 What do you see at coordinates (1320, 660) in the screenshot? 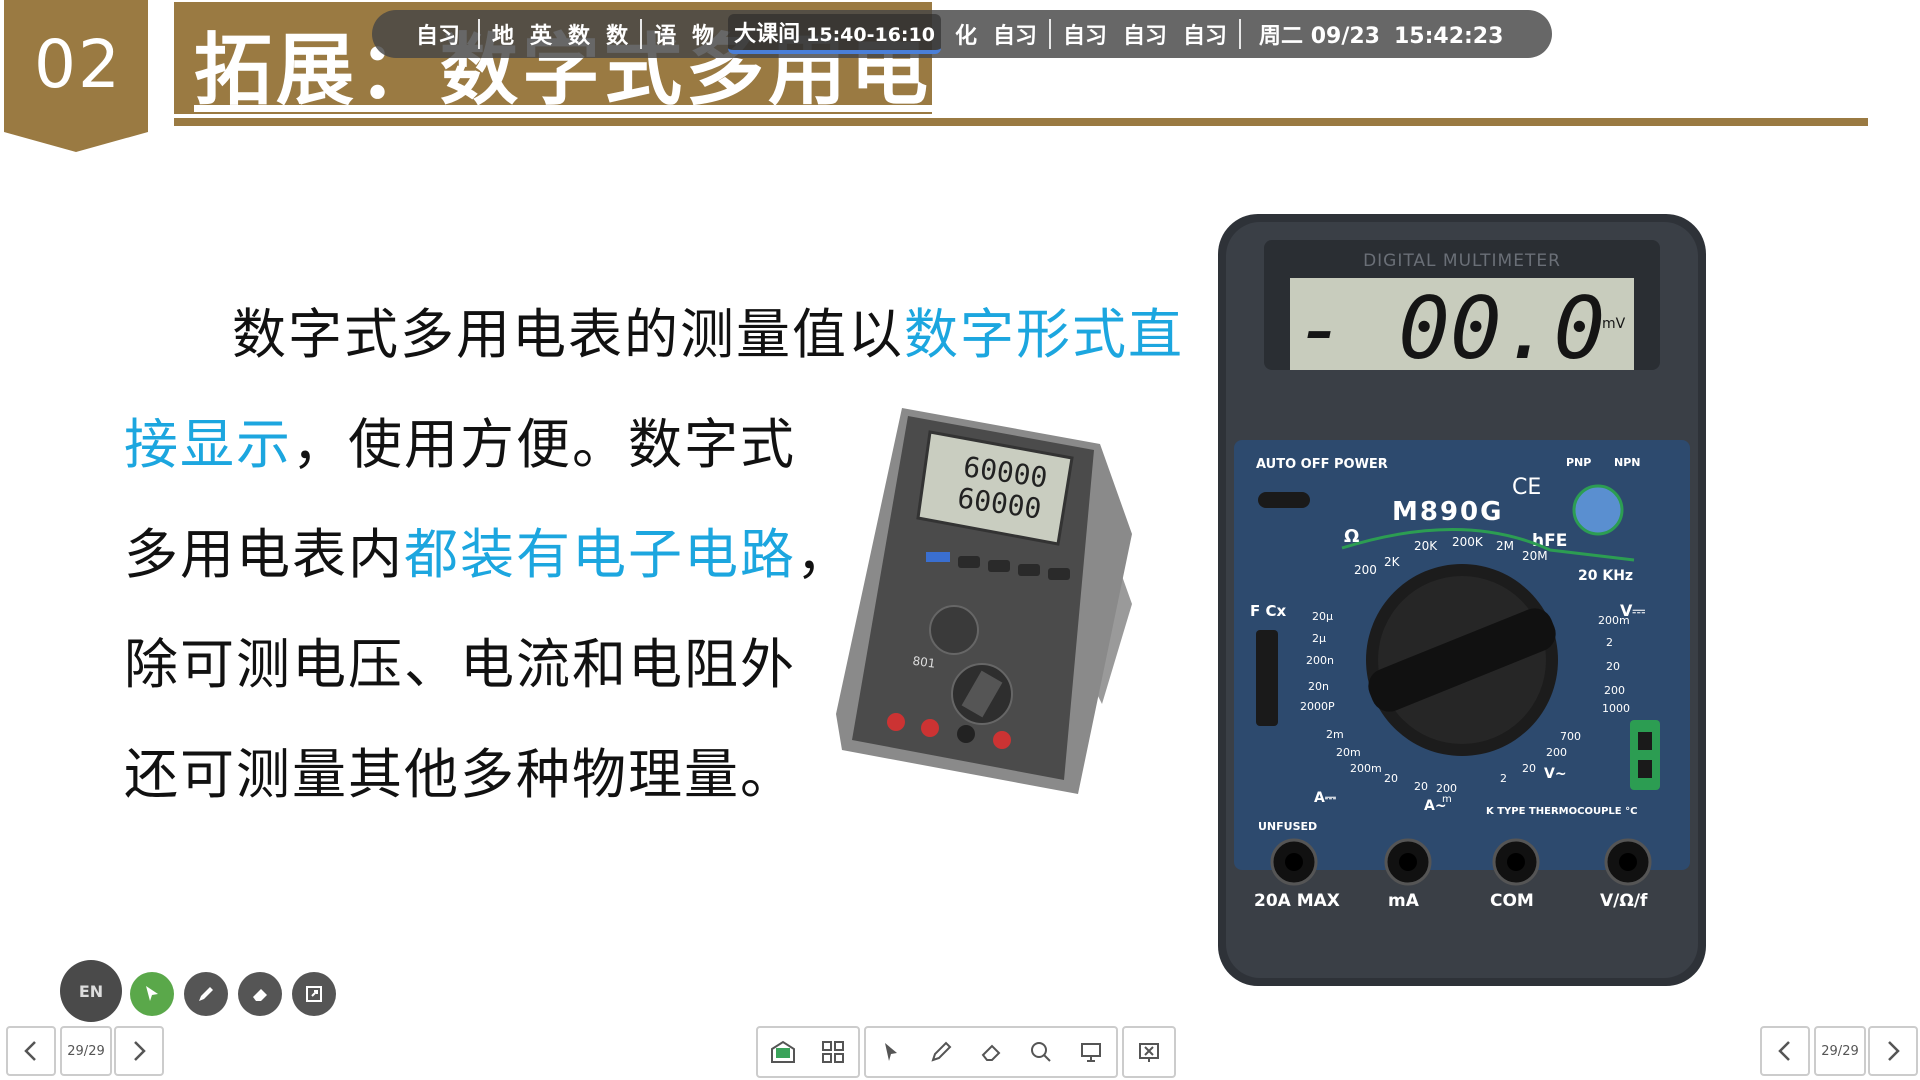
I see `meter-cap-range: 200n` at bounding box center [1320, 660].